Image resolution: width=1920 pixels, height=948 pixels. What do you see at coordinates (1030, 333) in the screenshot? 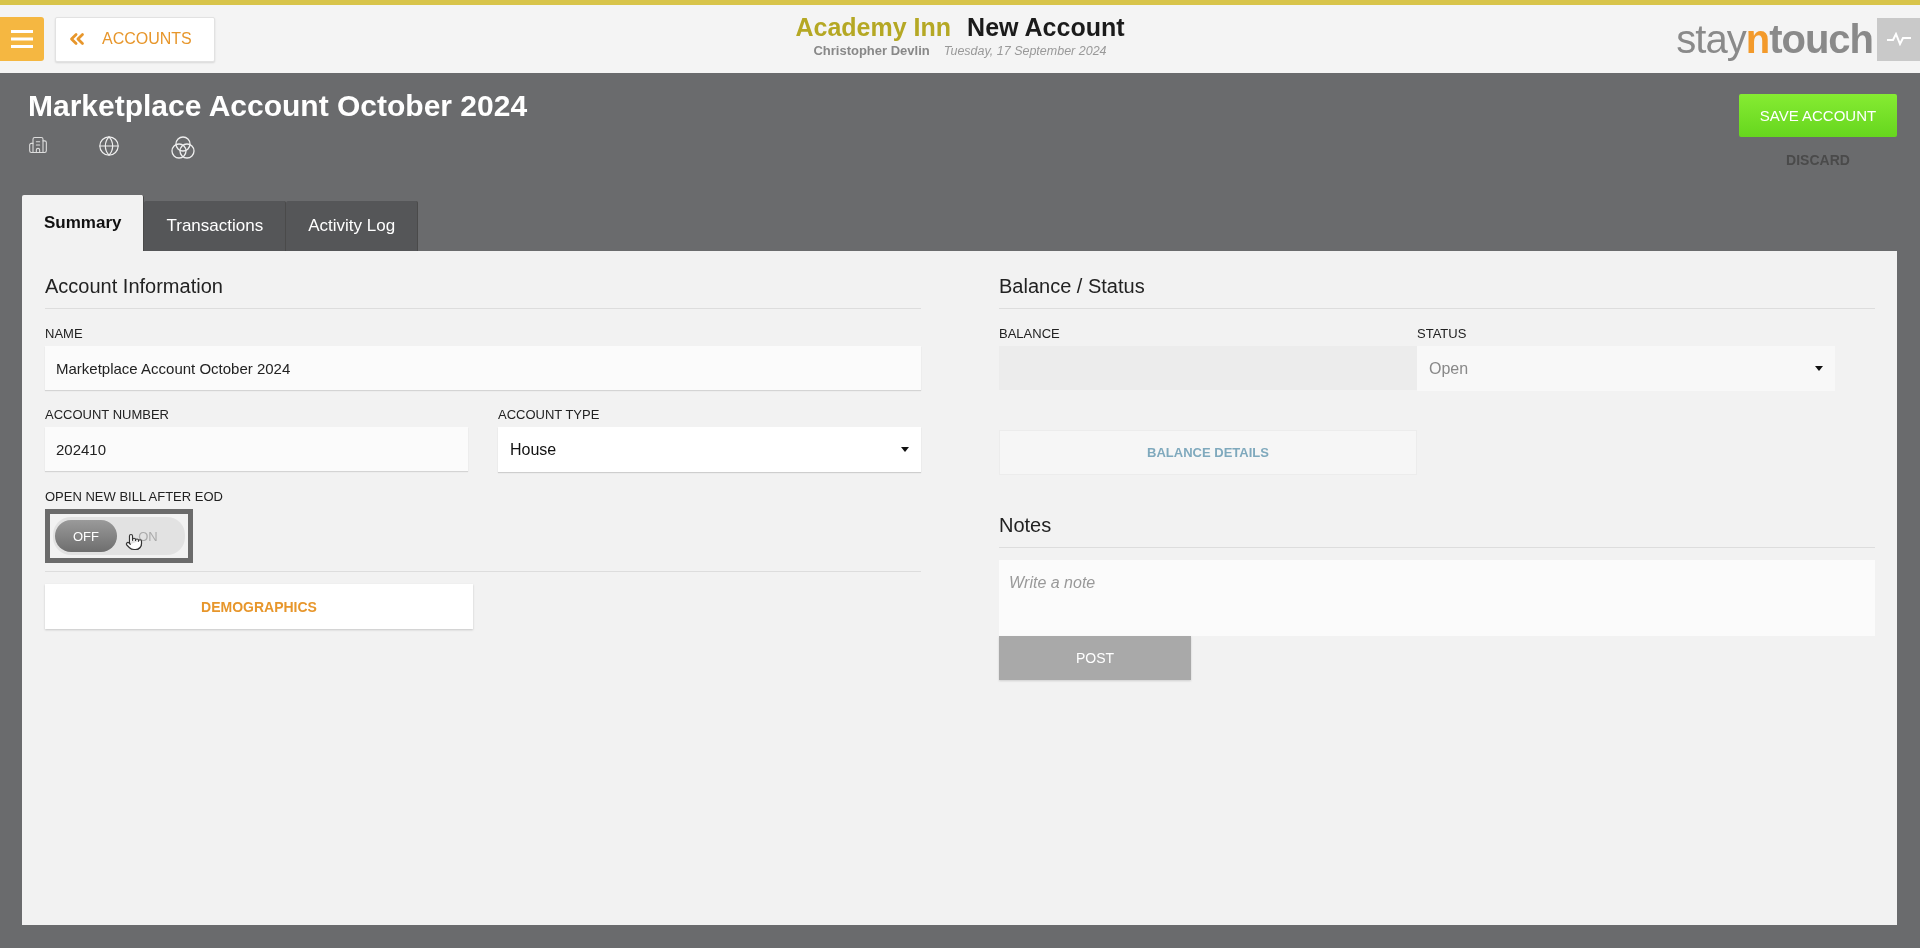
I see `field-label: BALANCE` at bounding box center [1030, 333].